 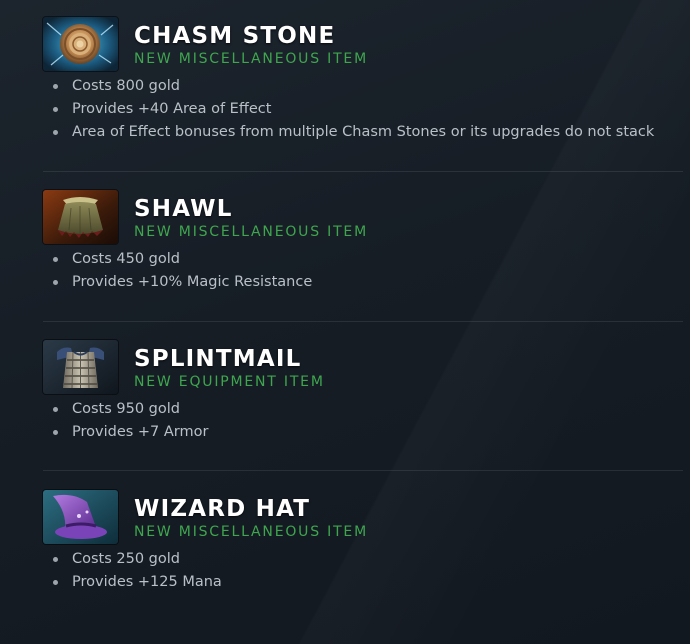 What do you see at coordinates (363, 86) in the screenshot?
I see `list-item: Costs 800 gold` at bounding box center [363, 86].